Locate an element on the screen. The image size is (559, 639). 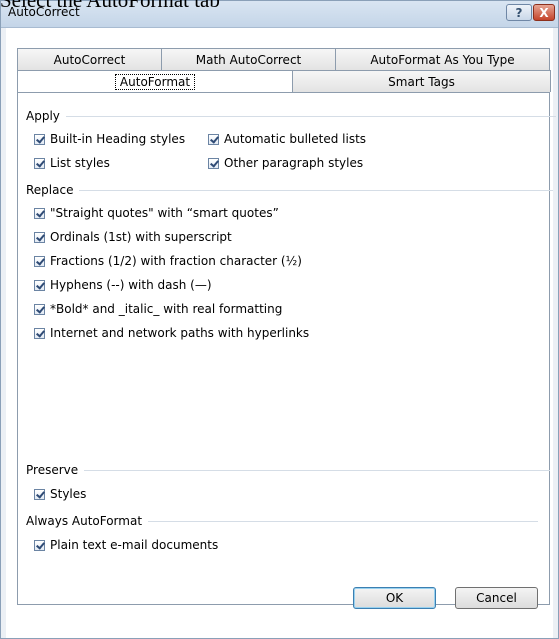
checkbox-styles: Styles is located at coordinates (60, 494).